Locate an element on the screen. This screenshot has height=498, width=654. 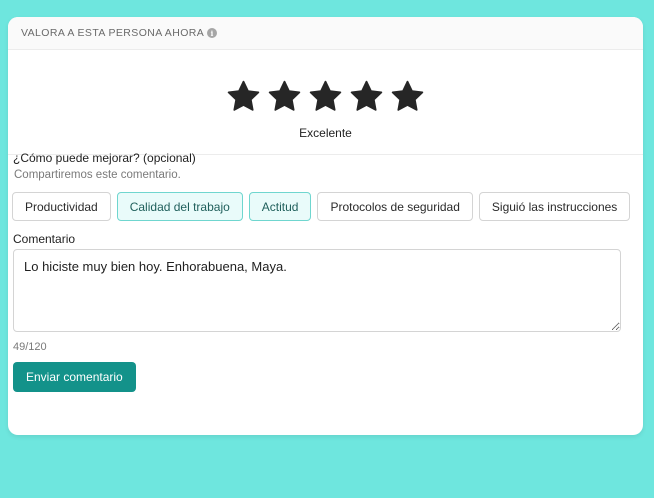
star-rating is located at coordinates (325, 96).